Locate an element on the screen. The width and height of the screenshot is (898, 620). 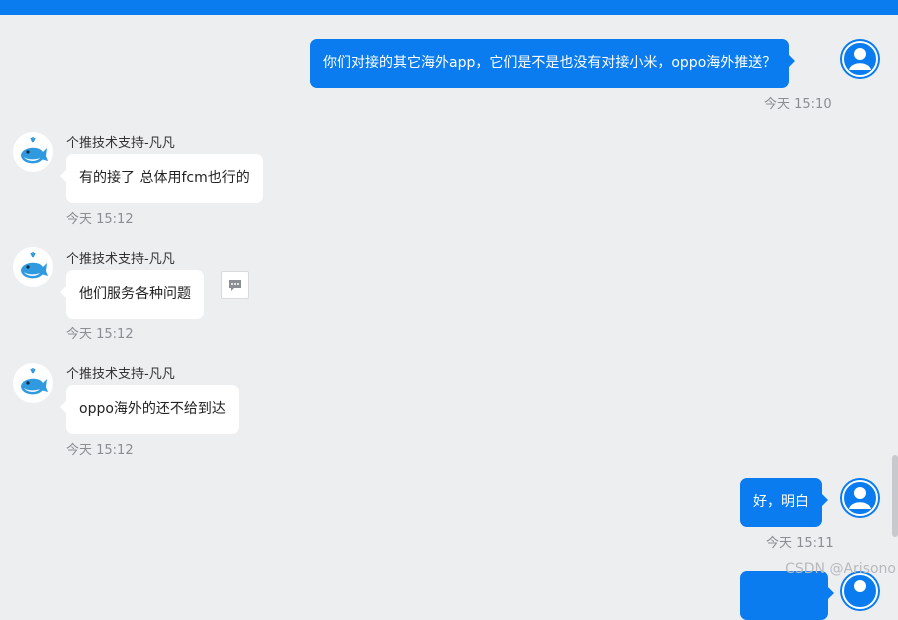
chat-scrollbar is located at coordinates (895, 496).